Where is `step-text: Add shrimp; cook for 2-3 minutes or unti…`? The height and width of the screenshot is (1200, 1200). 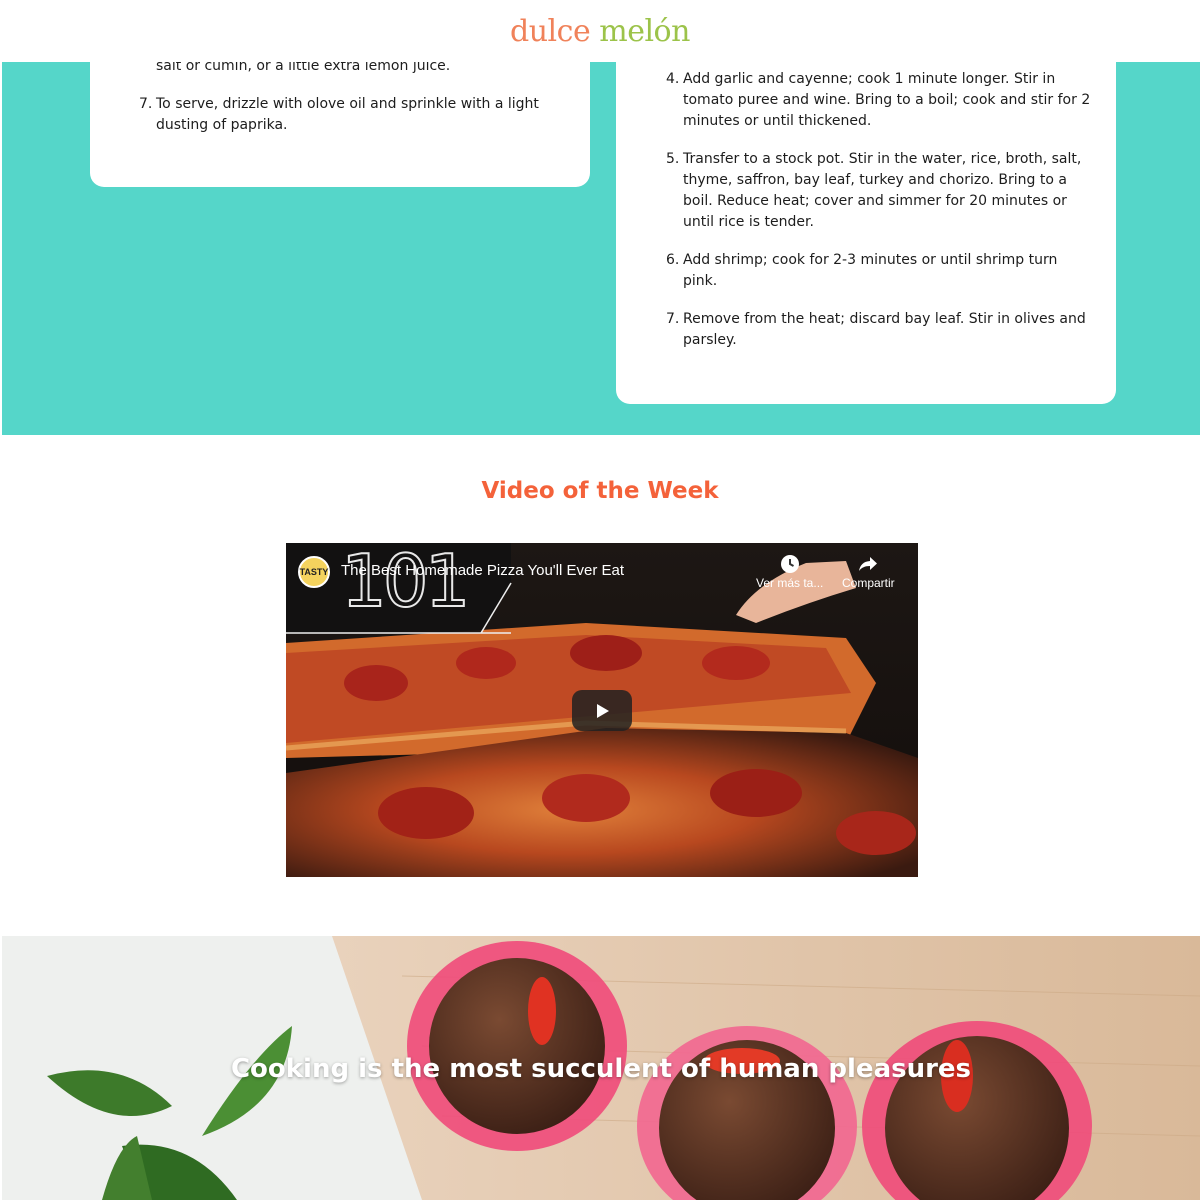
step-text: Add shrimp; cook for 2-3 minutes or unti… is located at coordinates (870, 270).